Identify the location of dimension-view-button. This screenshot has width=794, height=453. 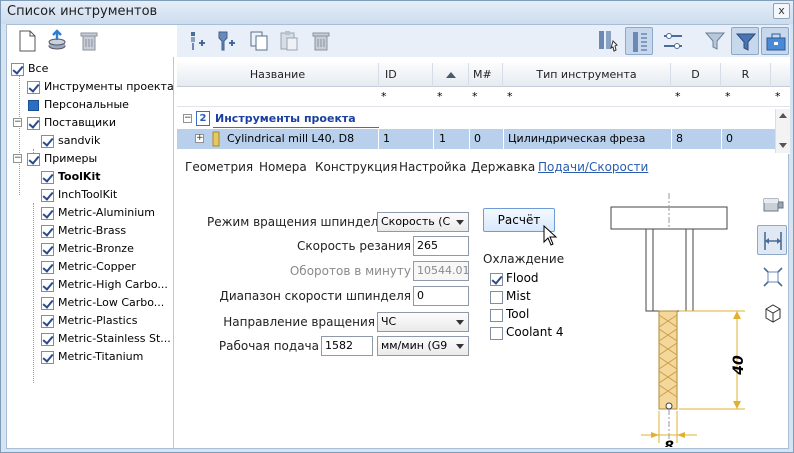
(772, 240).